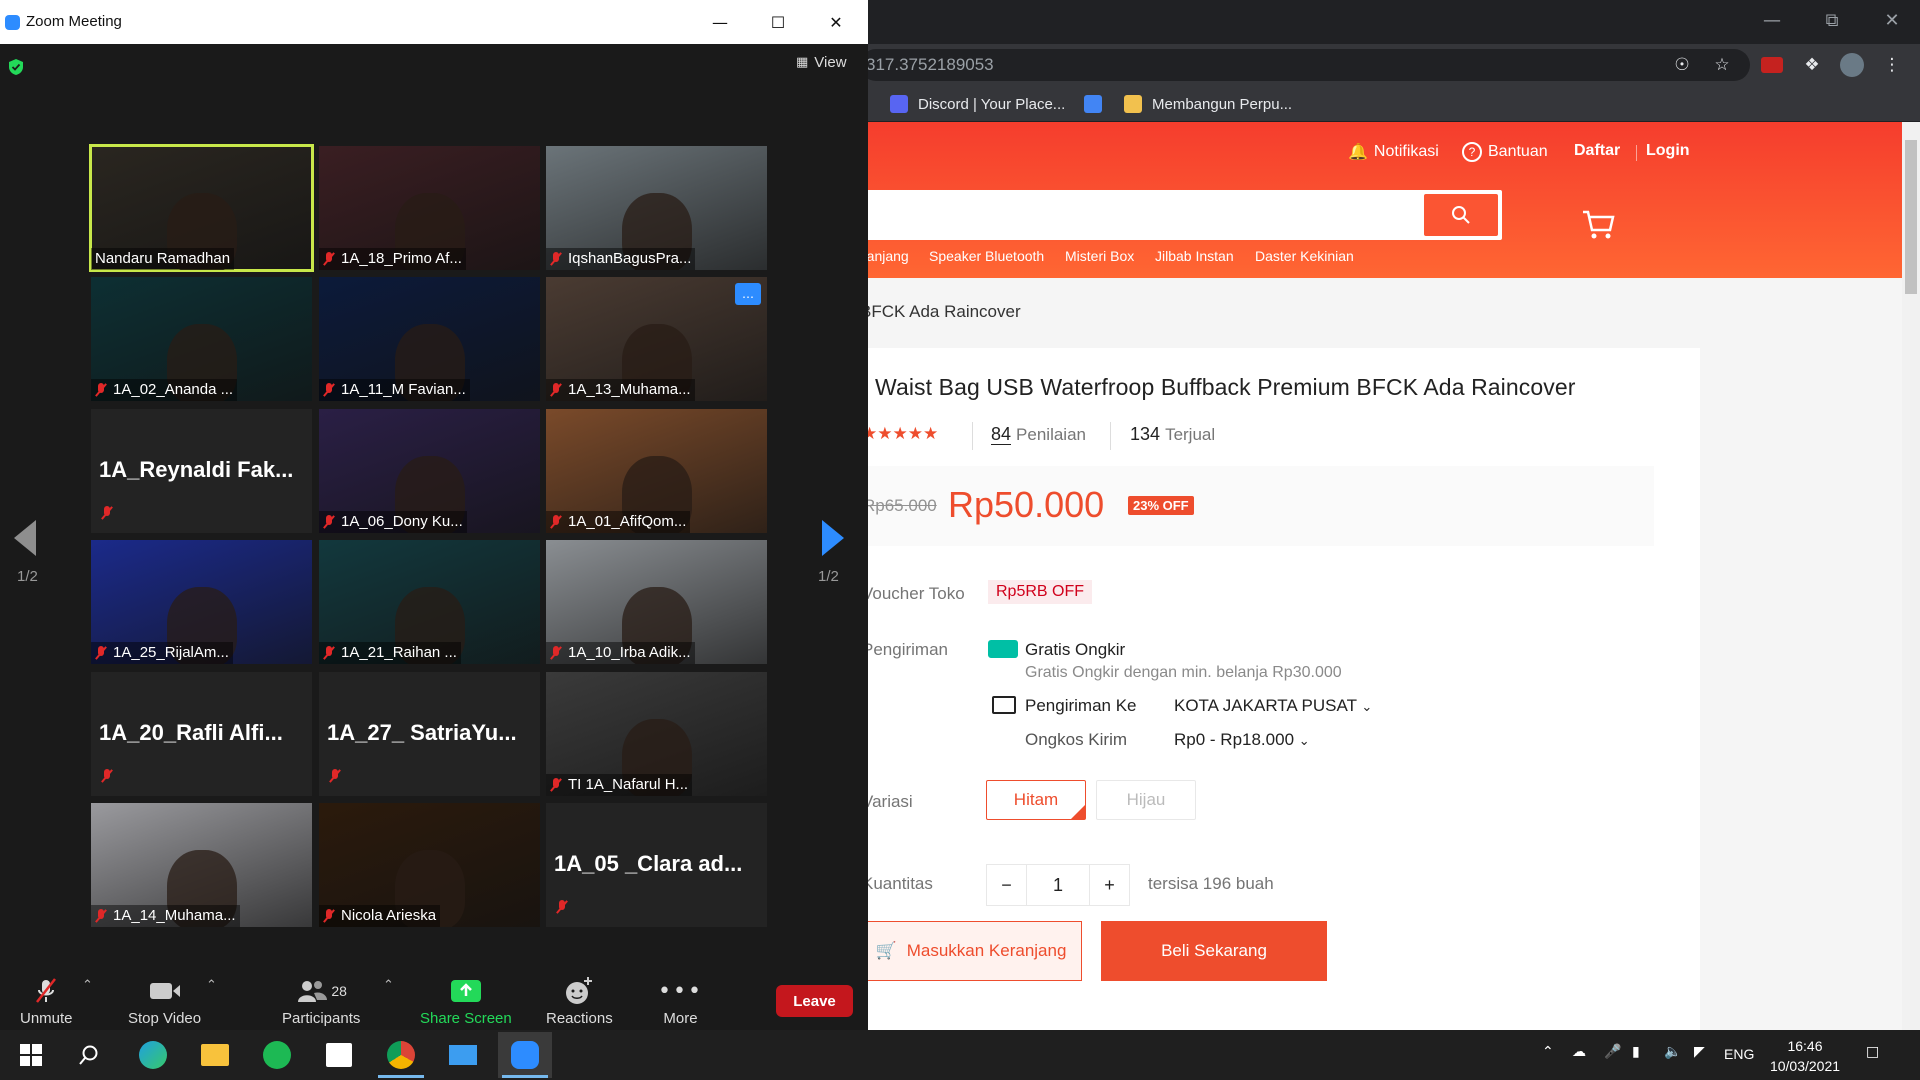  I want to click on unmute-button: Unmute, so click(46, 1001).